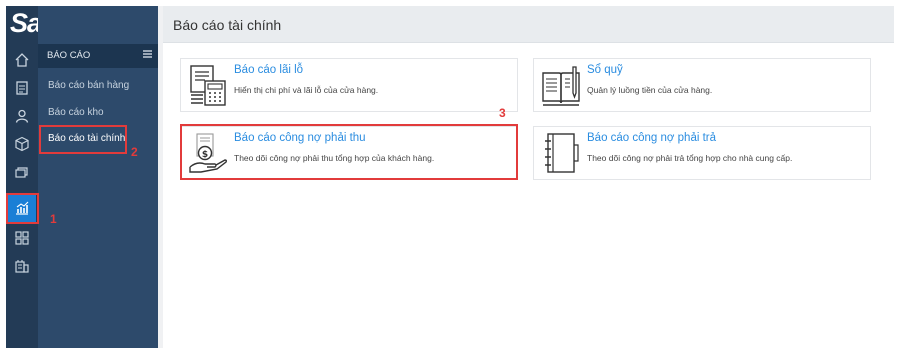 This screenshot has width=900, height=354. Describe the element at coordinates (562, 153) in the screenshot. I see `payable-icon` at that location.